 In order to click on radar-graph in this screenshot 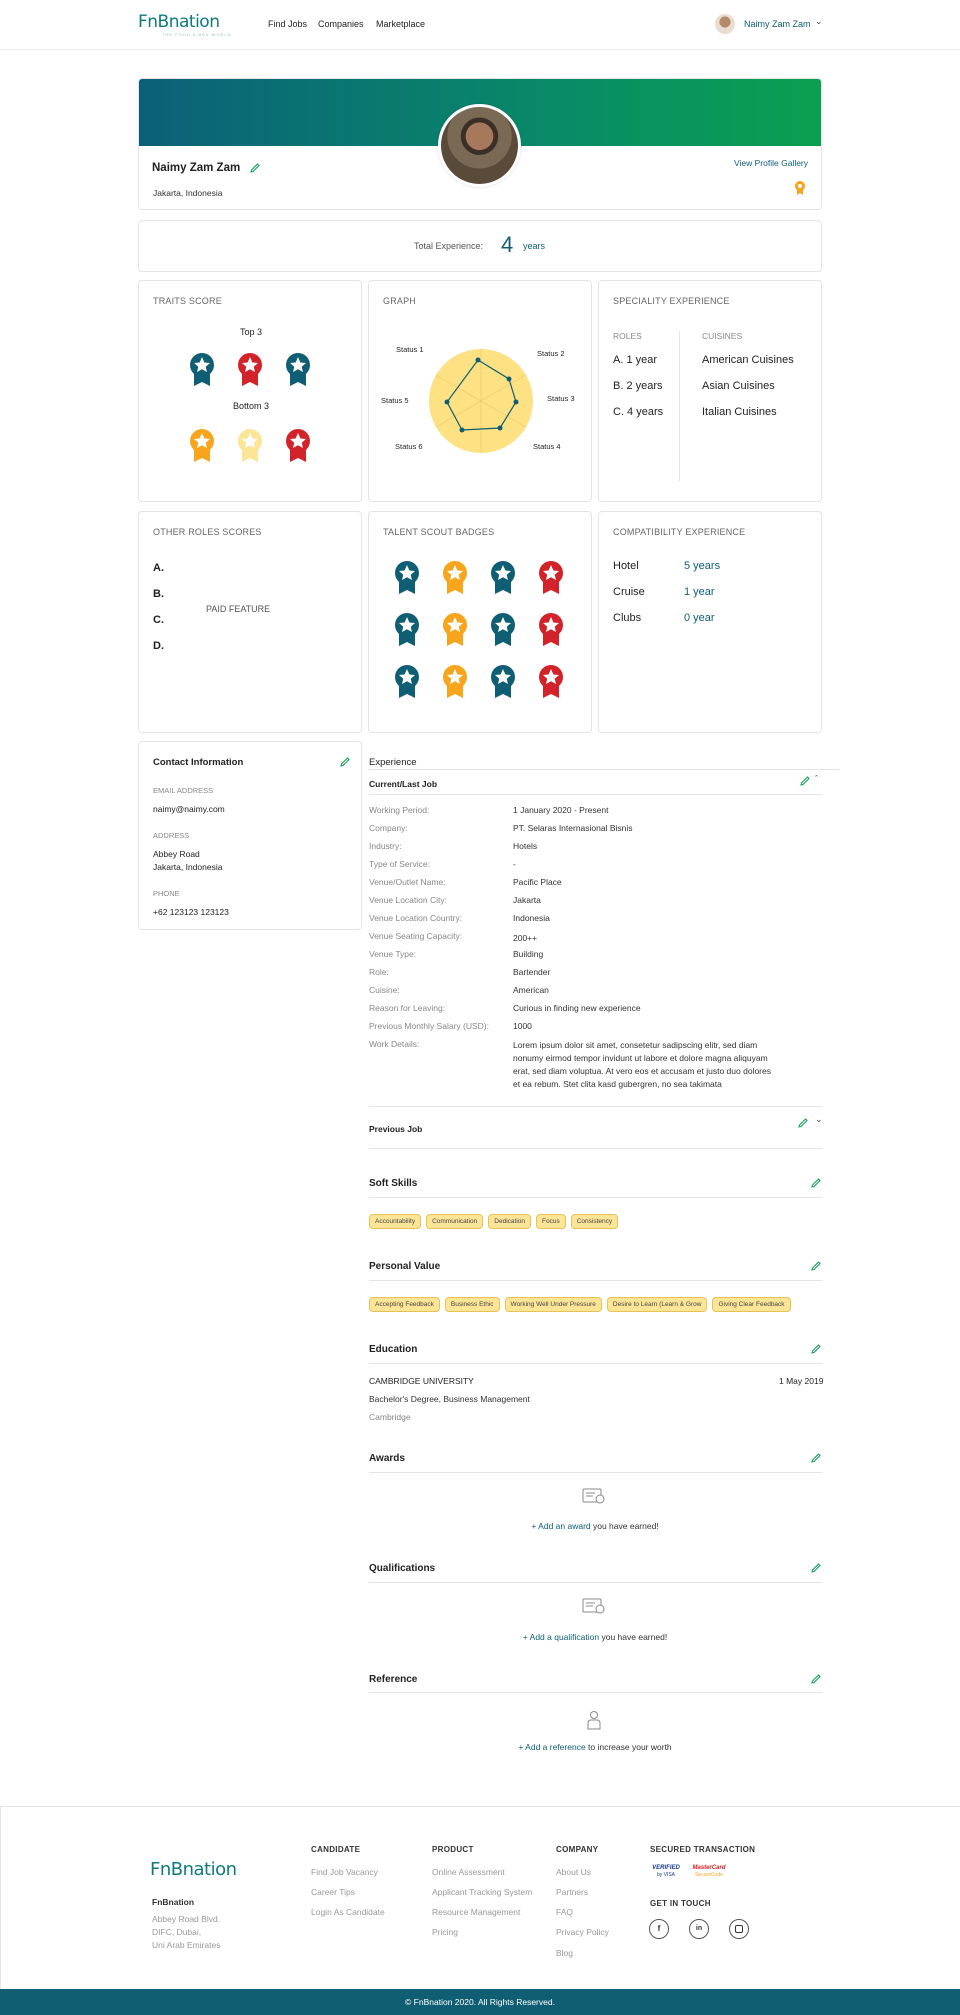, I will do `click(481, 401)`.